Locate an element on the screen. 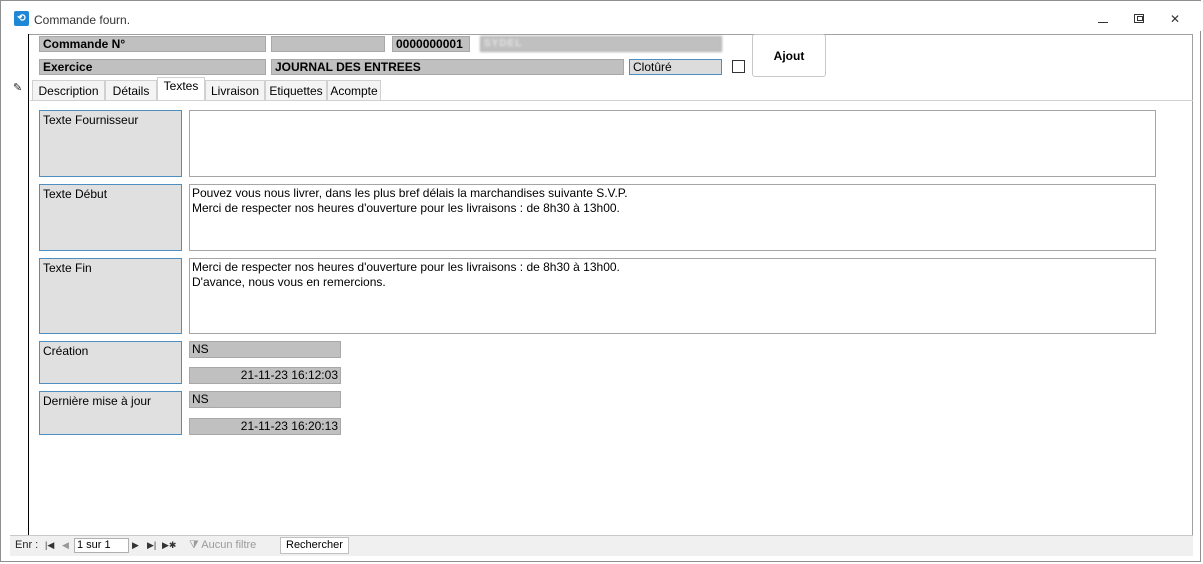 This screenshot has height=564, width=1203. close-icon: ✕ is located at coordinates (1175, 19).